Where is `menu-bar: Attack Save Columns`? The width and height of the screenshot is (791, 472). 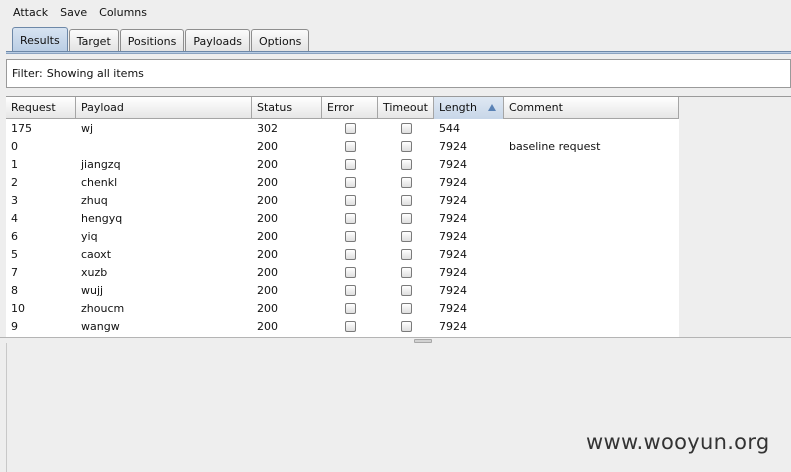
menu-bar: Attack Save Columns is located at coordinates (395, 12).